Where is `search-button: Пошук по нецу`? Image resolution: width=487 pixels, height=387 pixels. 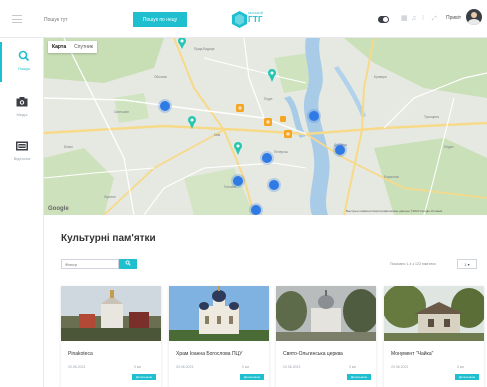 search-button: Пошук по нецу is located at coordinates (160, 19).